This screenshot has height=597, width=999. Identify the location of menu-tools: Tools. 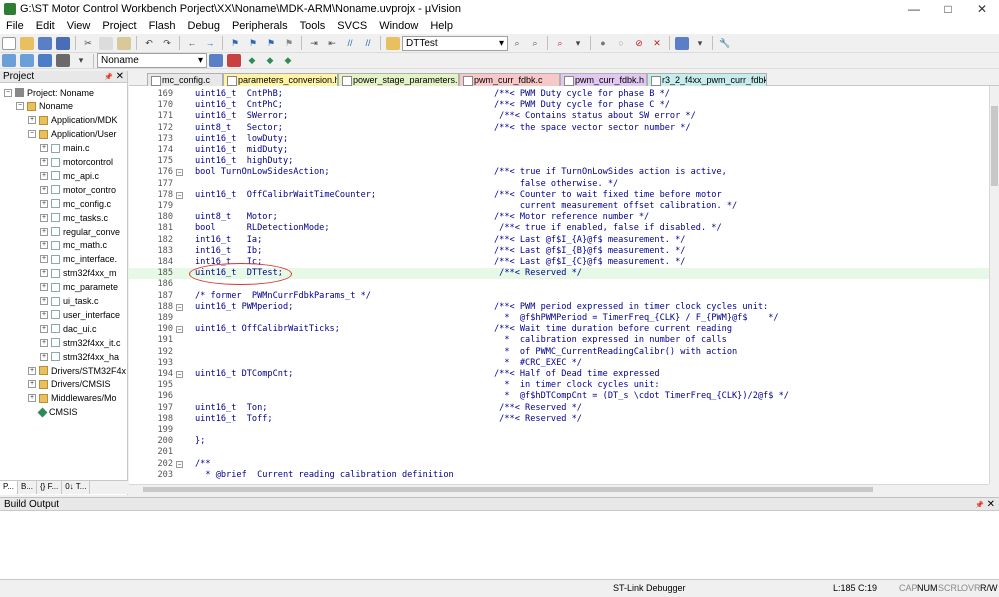
(313, 26).